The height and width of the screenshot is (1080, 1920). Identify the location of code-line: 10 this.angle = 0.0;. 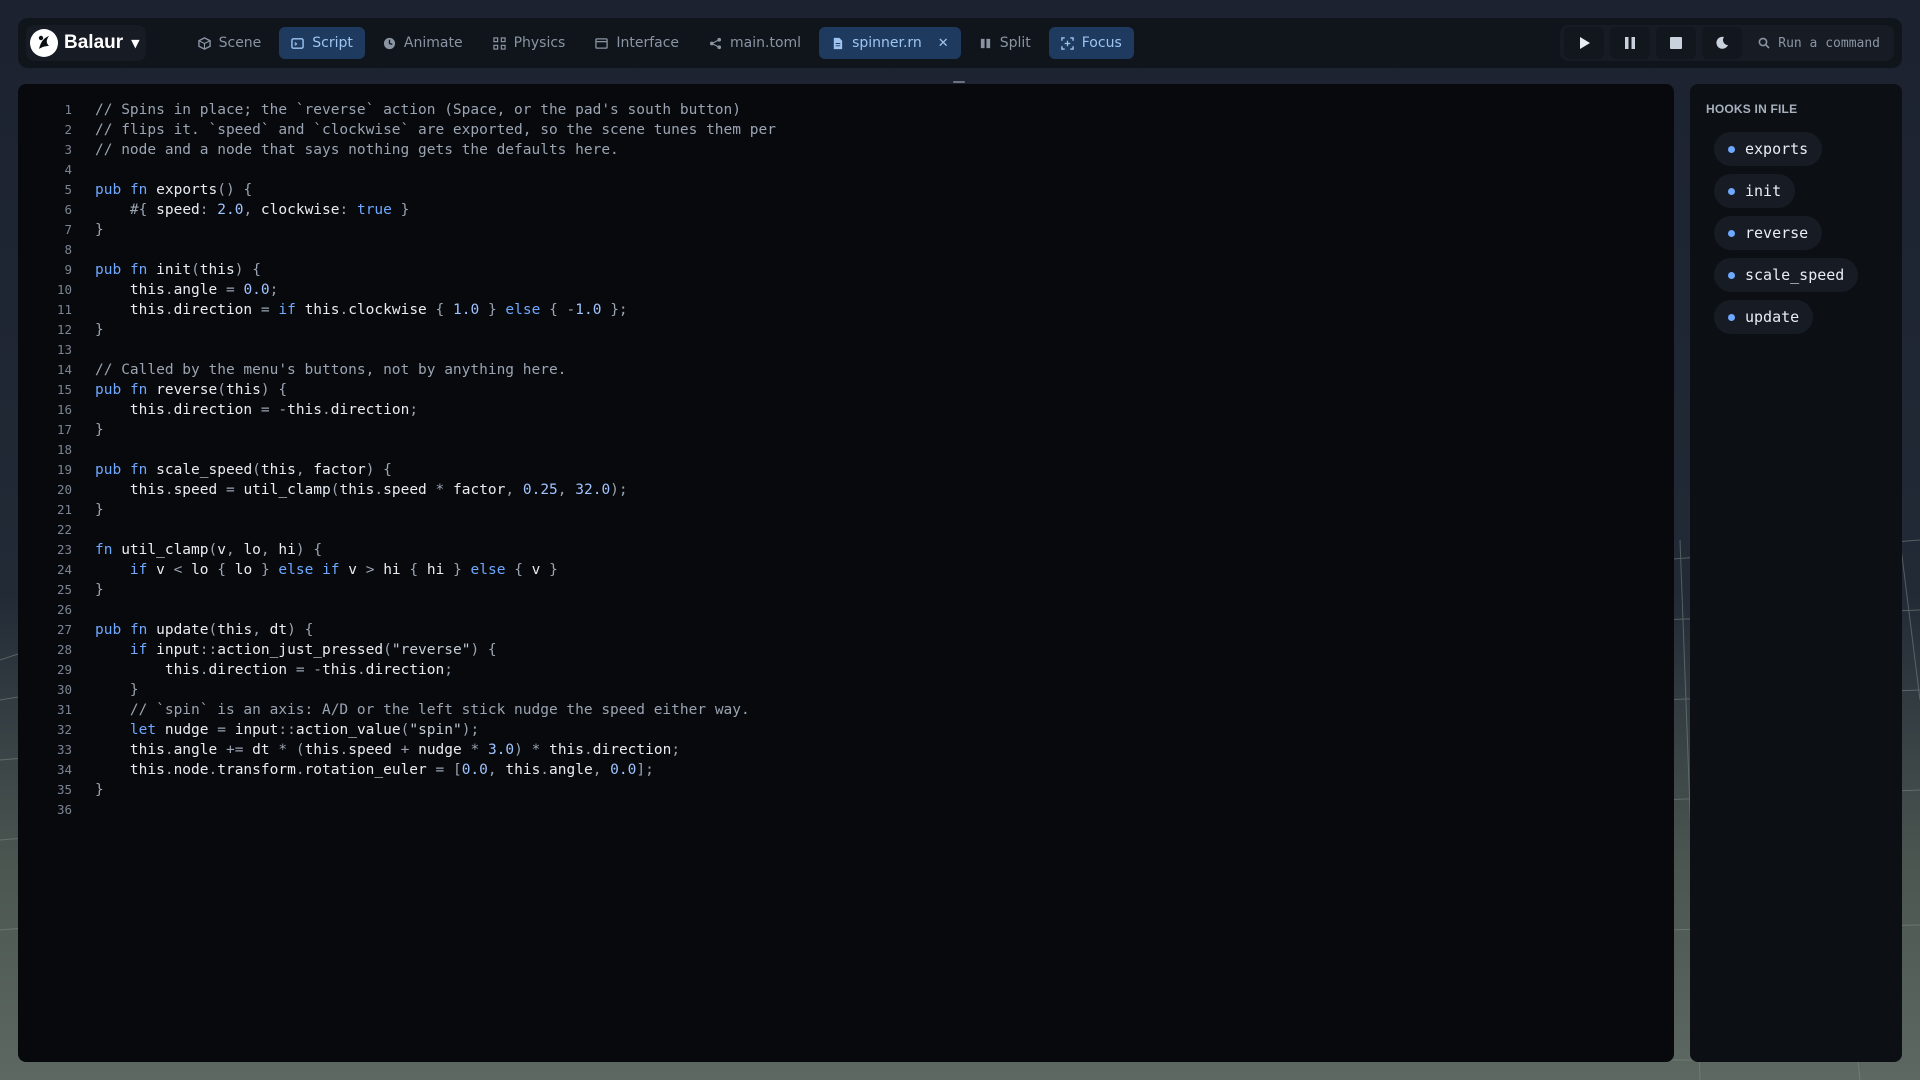
(846, 290).